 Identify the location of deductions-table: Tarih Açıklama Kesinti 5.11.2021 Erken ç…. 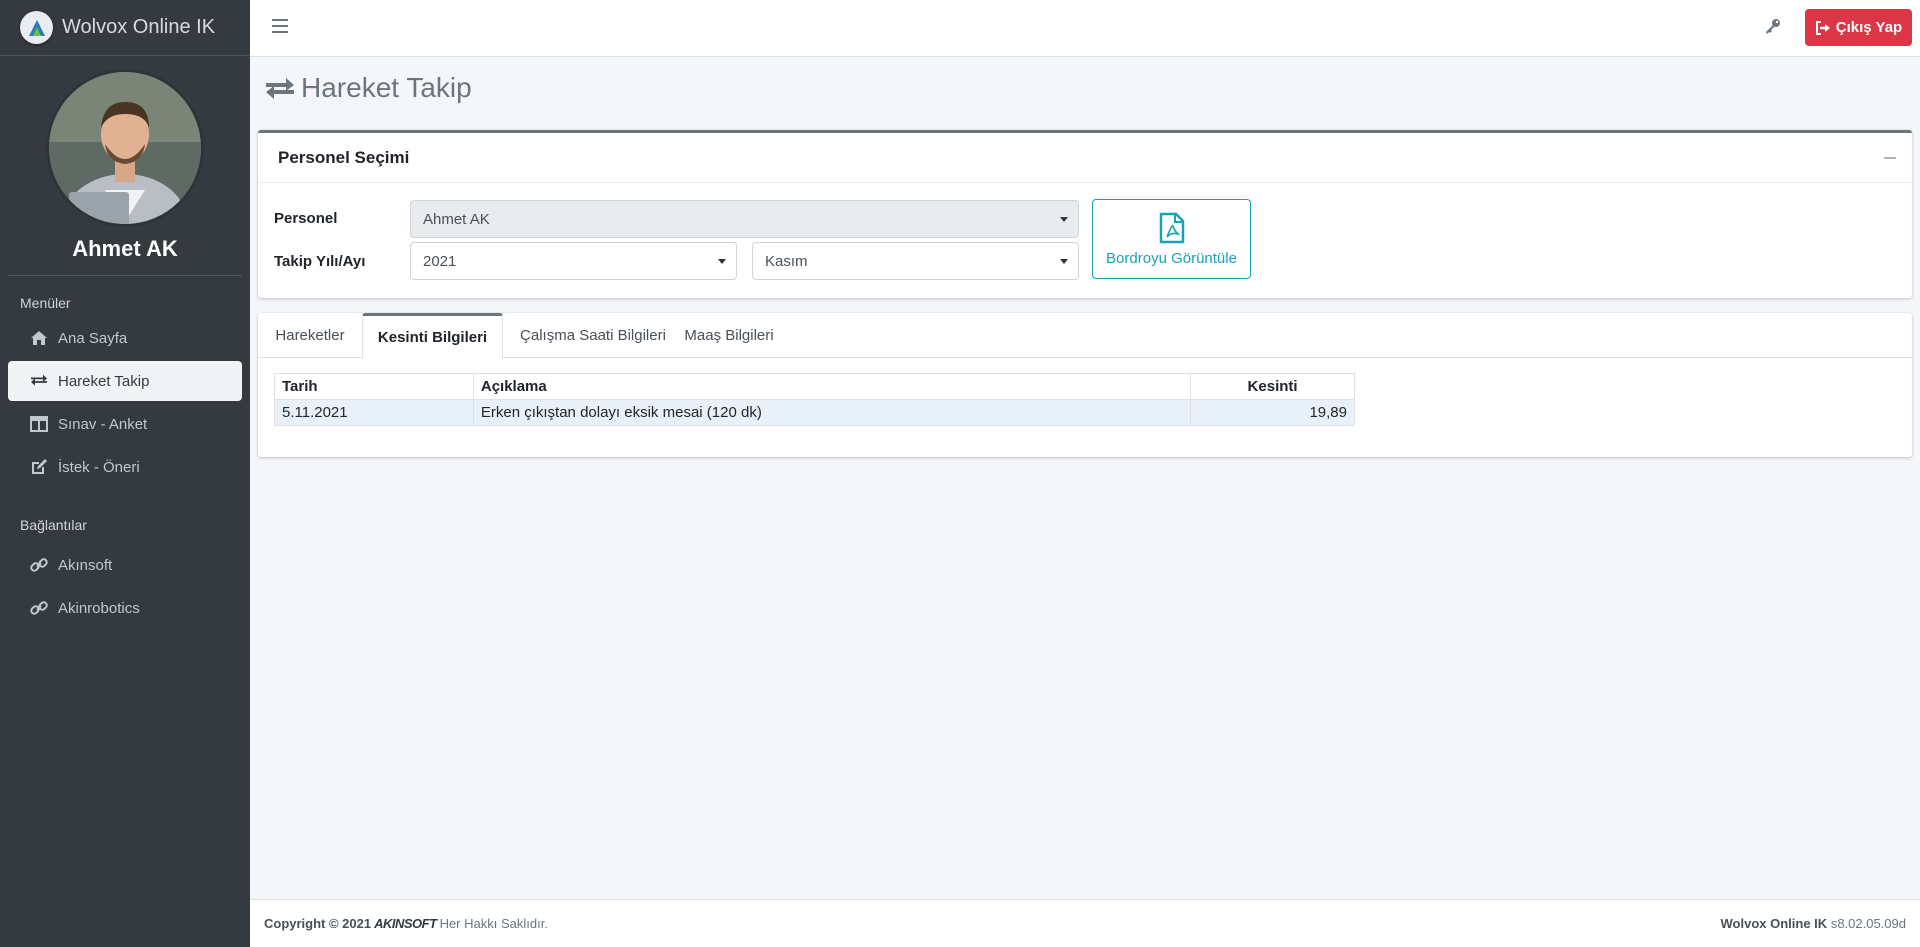
(814, 399).